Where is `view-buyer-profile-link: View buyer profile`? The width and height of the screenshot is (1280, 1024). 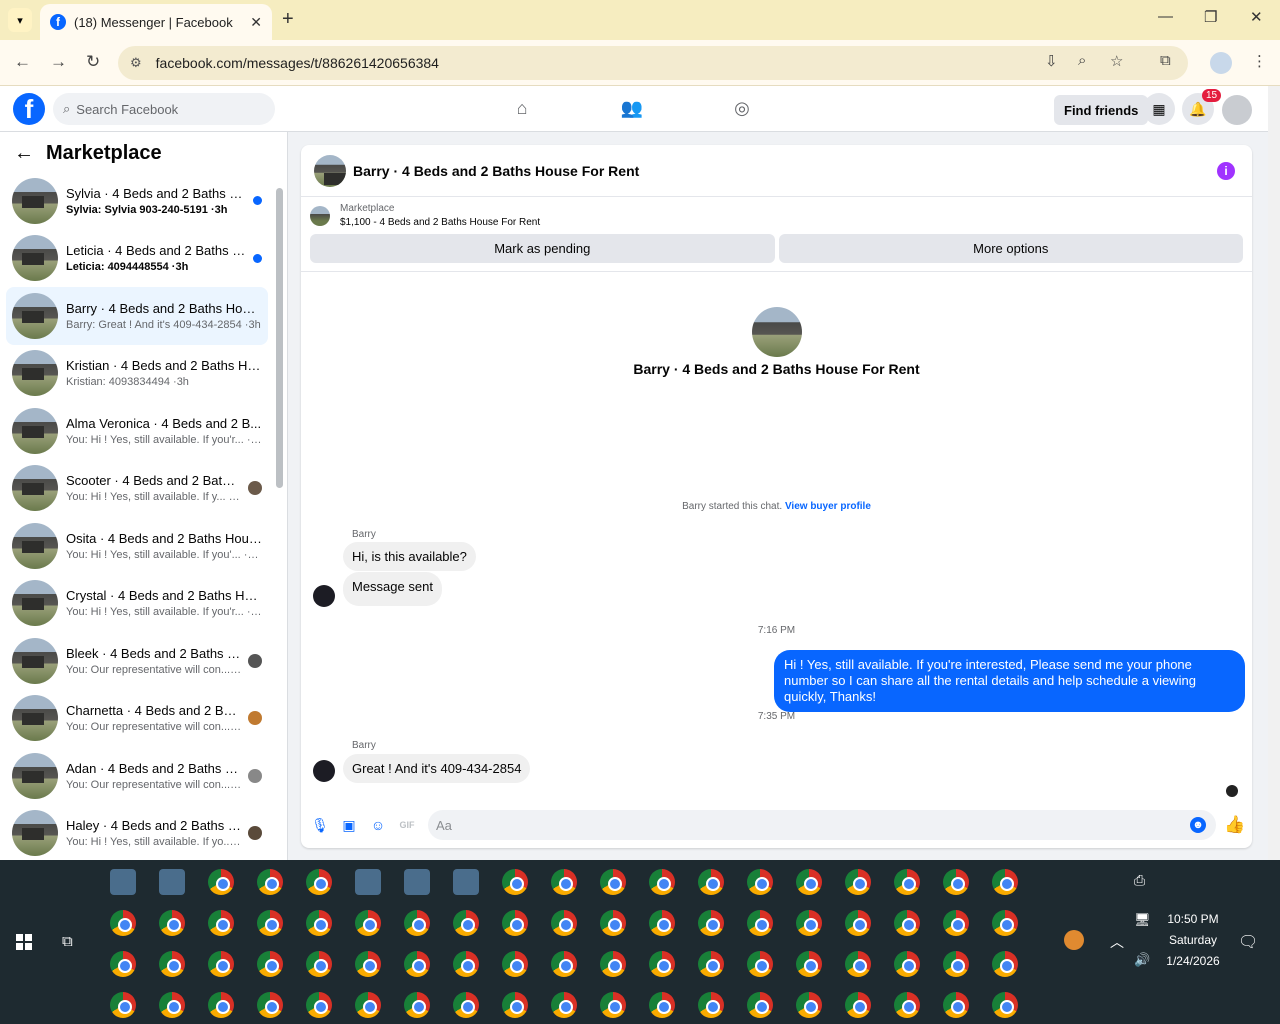
view-buyer-profile-link: View buyer profile is located at coordinates (828, 506).